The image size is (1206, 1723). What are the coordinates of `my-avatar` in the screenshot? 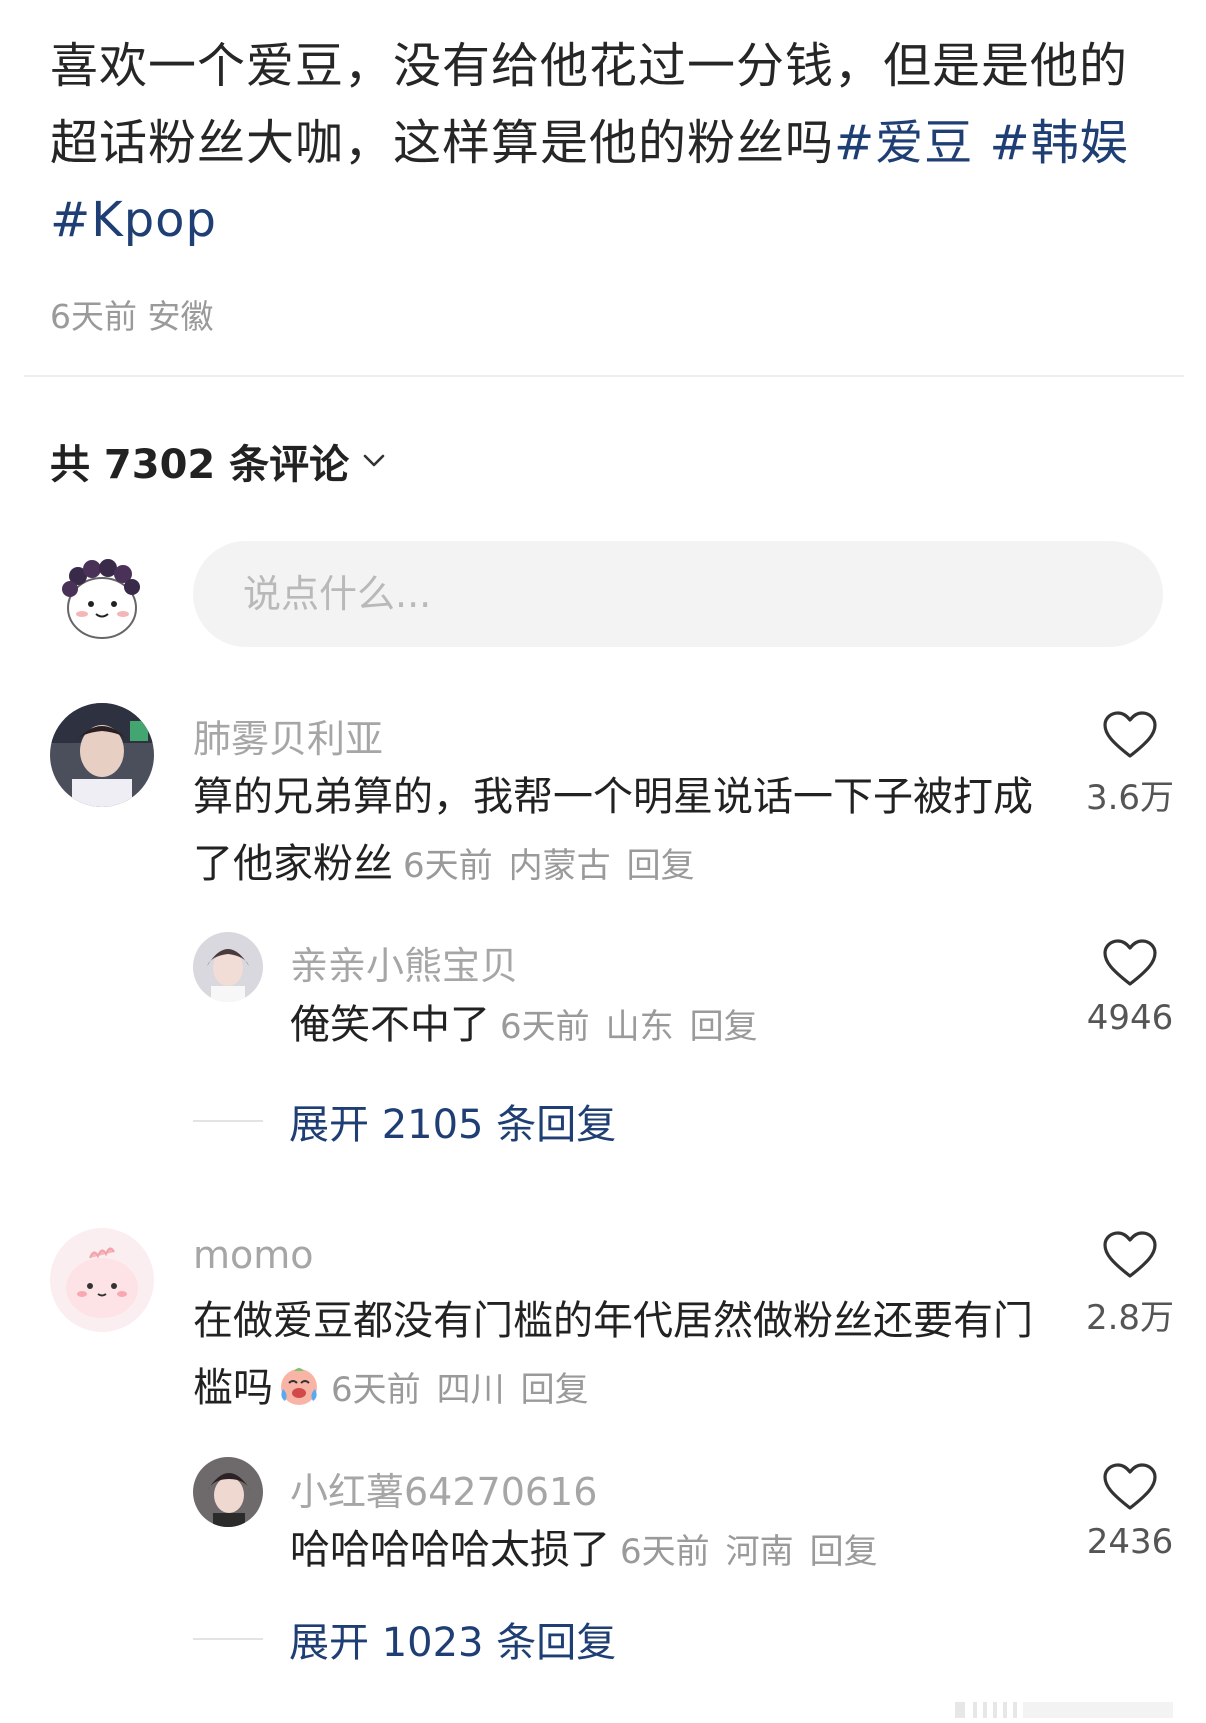 It's located at (102, 600).